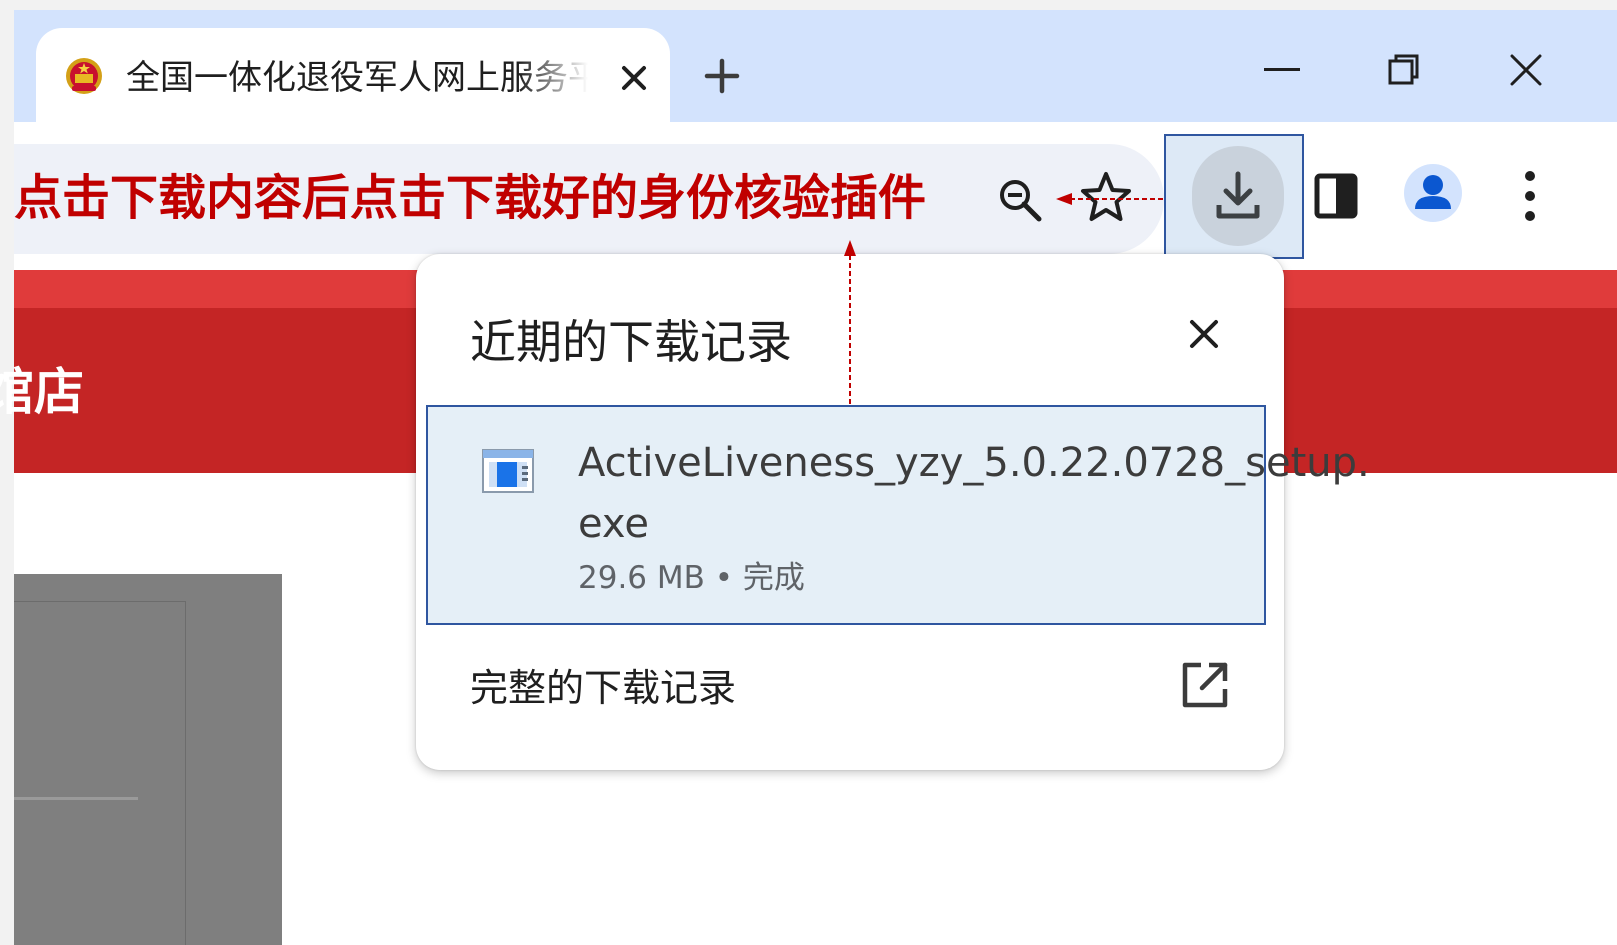  I want to click on download-file-name-cont: exe, so click(613, 524).